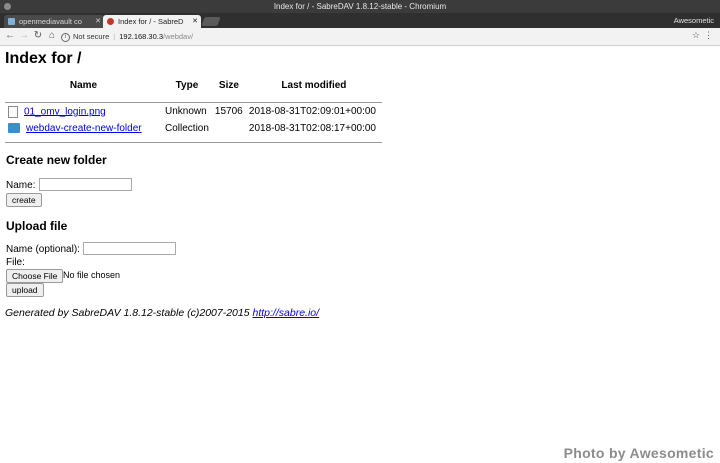 The image size is (720, 463). I want to click on profile-name: Awesometic, so click(694, 20).